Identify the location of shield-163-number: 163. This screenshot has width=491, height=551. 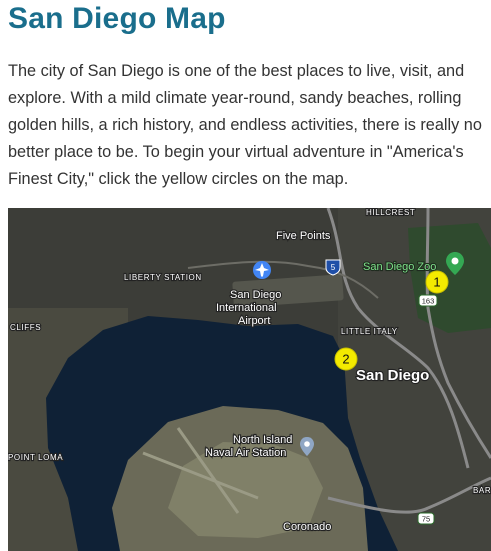
(428, 301).